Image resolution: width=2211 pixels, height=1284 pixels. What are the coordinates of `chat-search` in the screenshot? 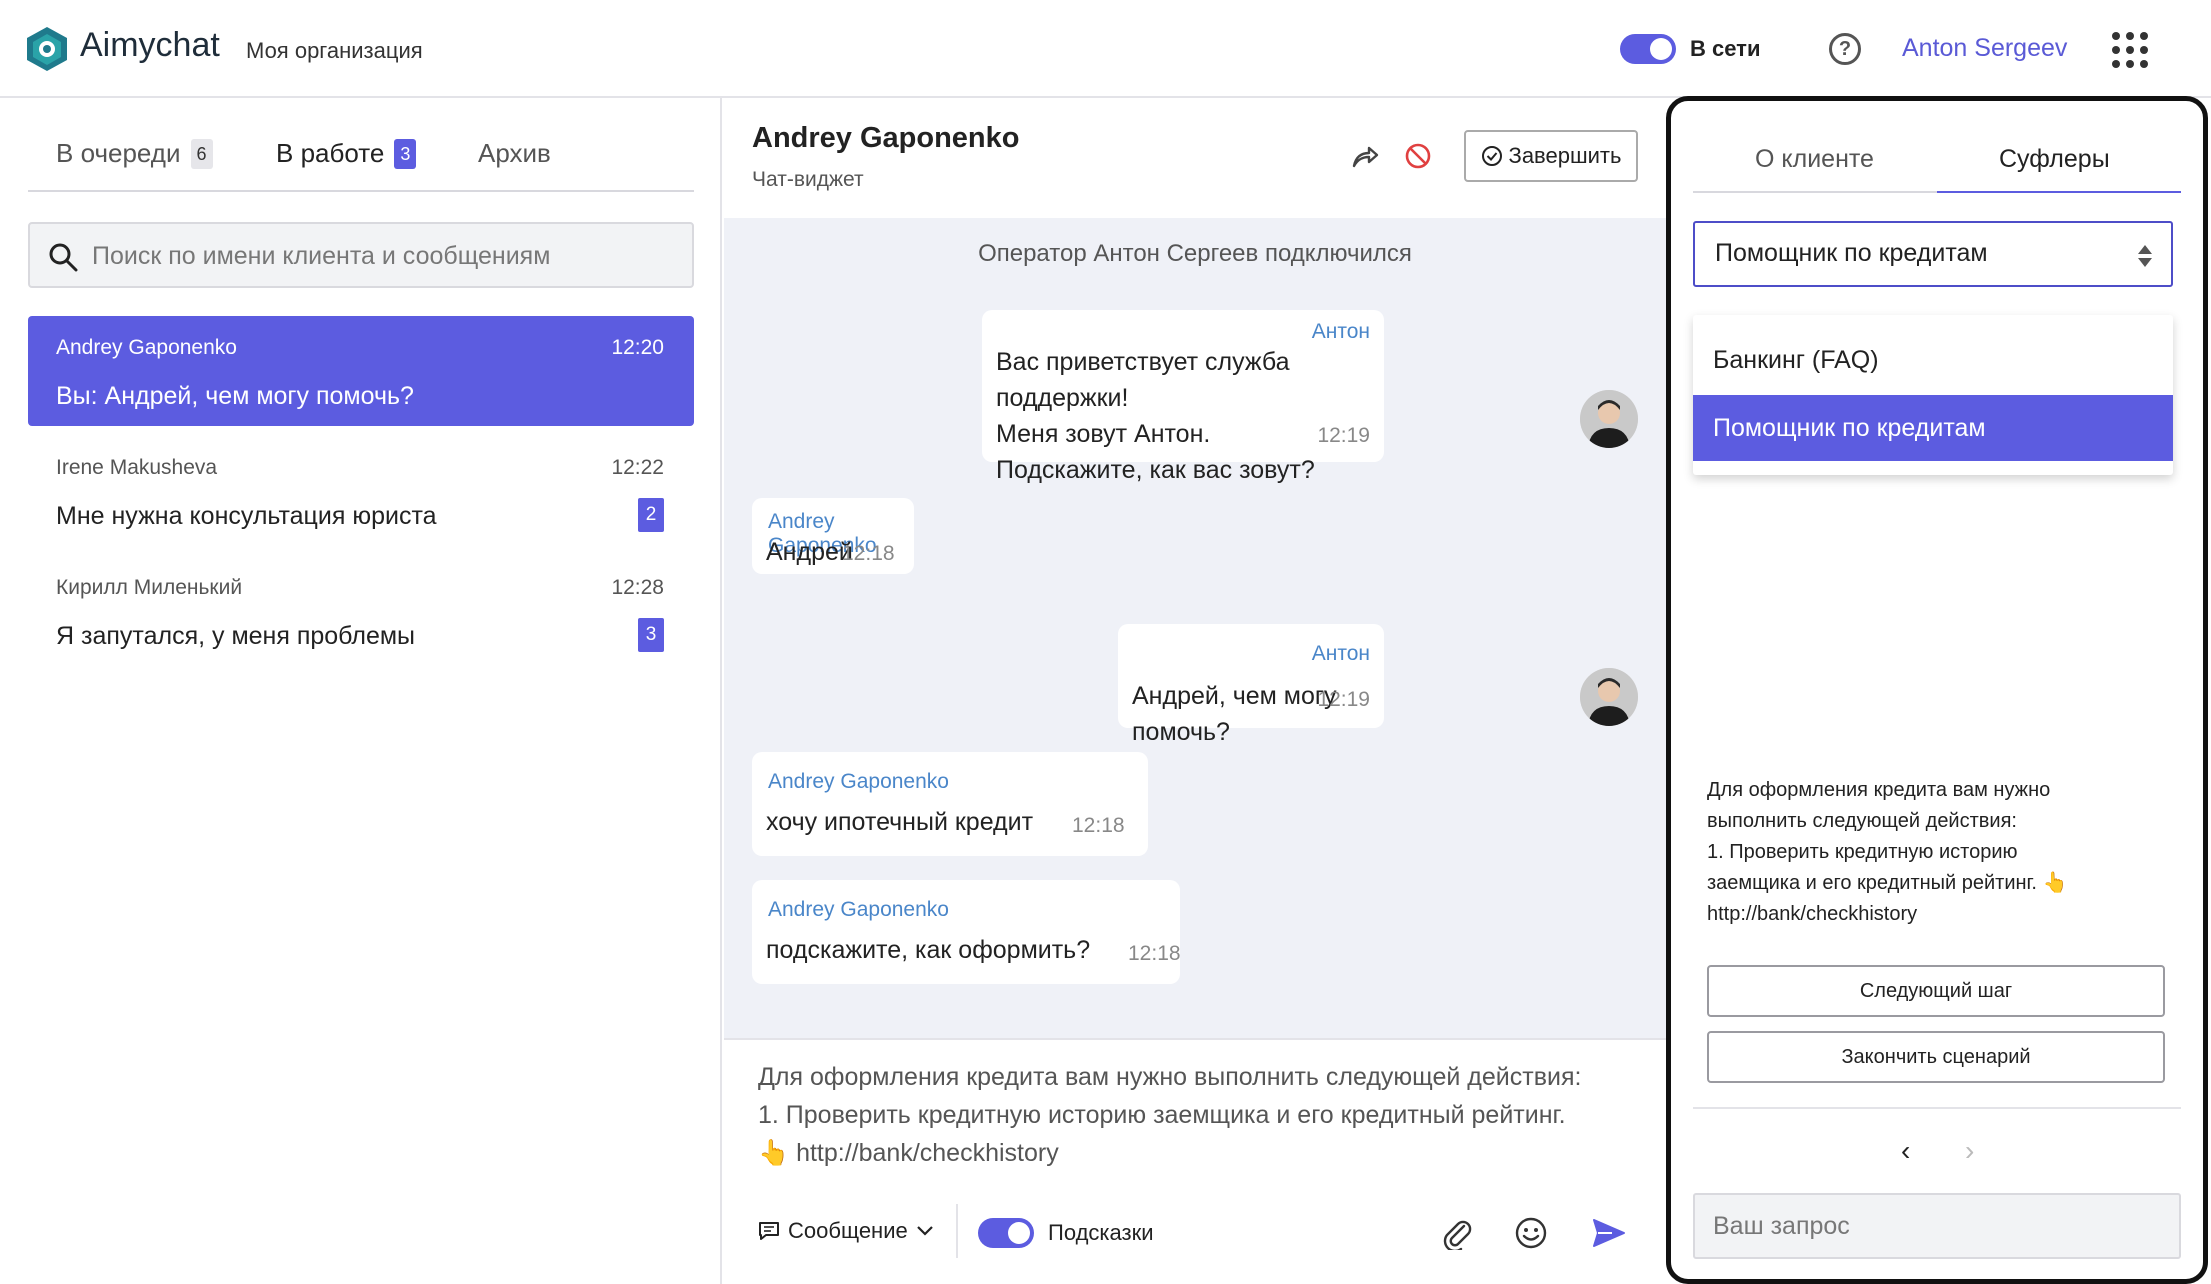 It's located at (361, 255).